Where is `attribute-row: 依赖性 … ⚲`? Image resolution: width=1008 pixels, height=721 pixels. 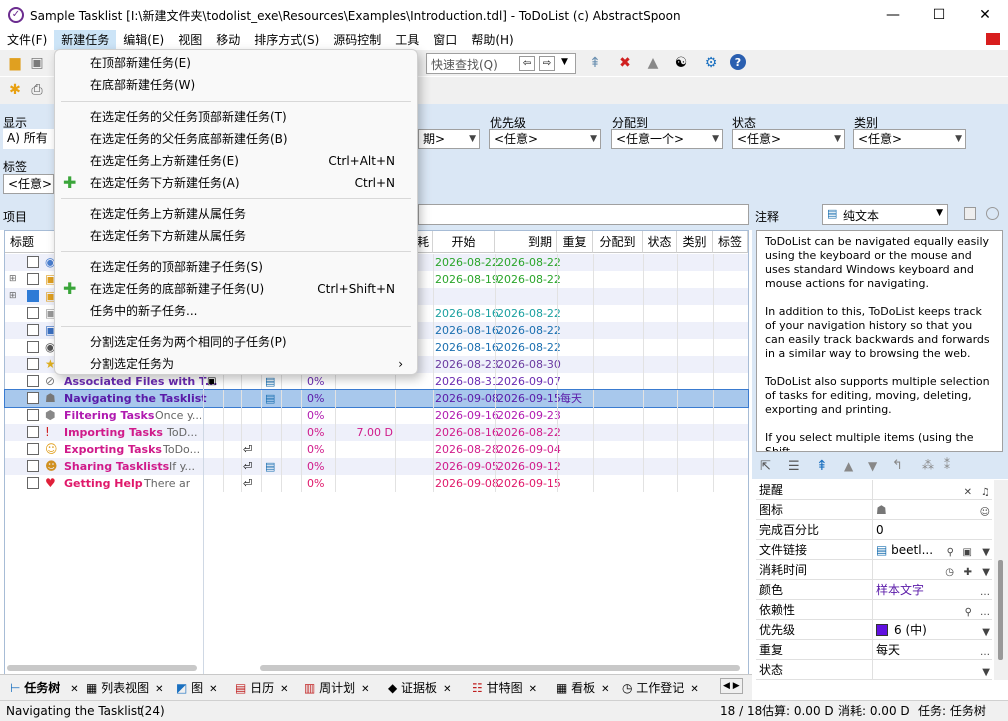 attribute-row: 依赖性 … ⚲ is located at coordinates (874, 610).